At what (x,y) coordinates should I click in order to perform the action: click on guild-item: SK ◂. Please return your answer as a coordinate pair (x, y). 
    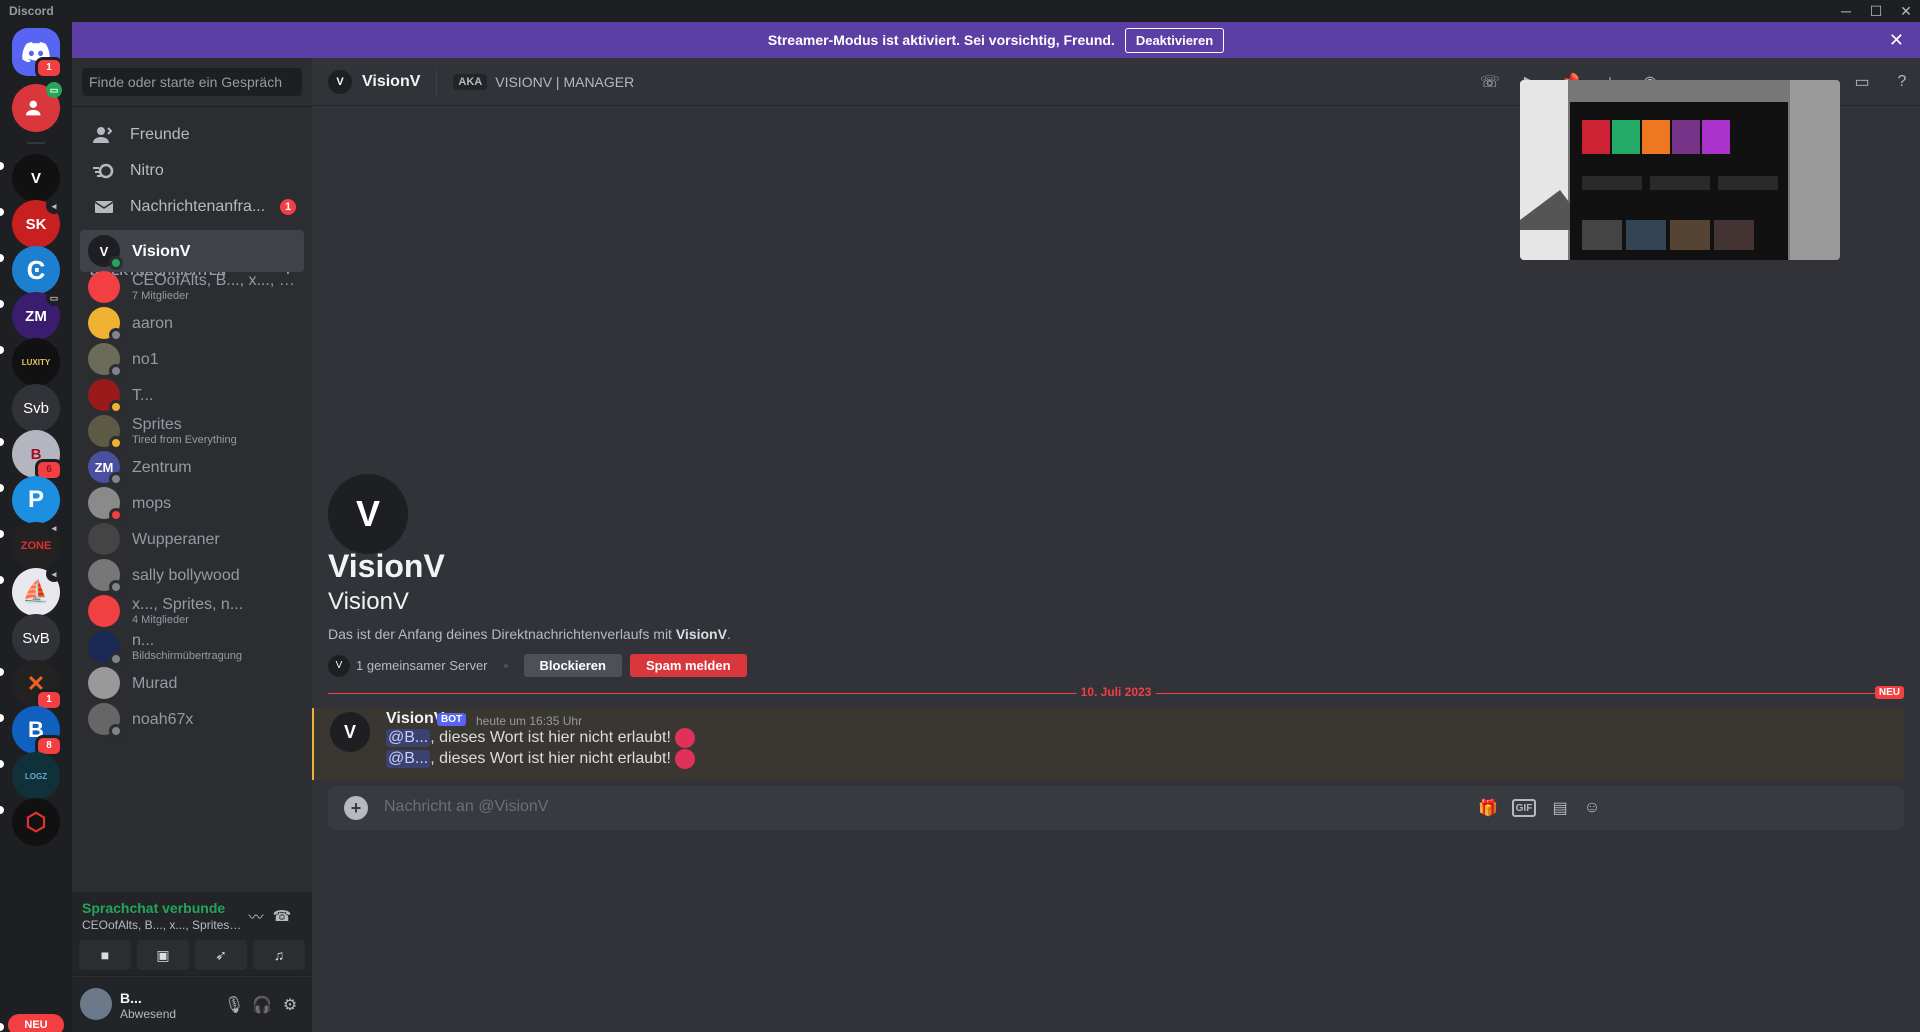
    Looking at the image, I should click on (37, 223).